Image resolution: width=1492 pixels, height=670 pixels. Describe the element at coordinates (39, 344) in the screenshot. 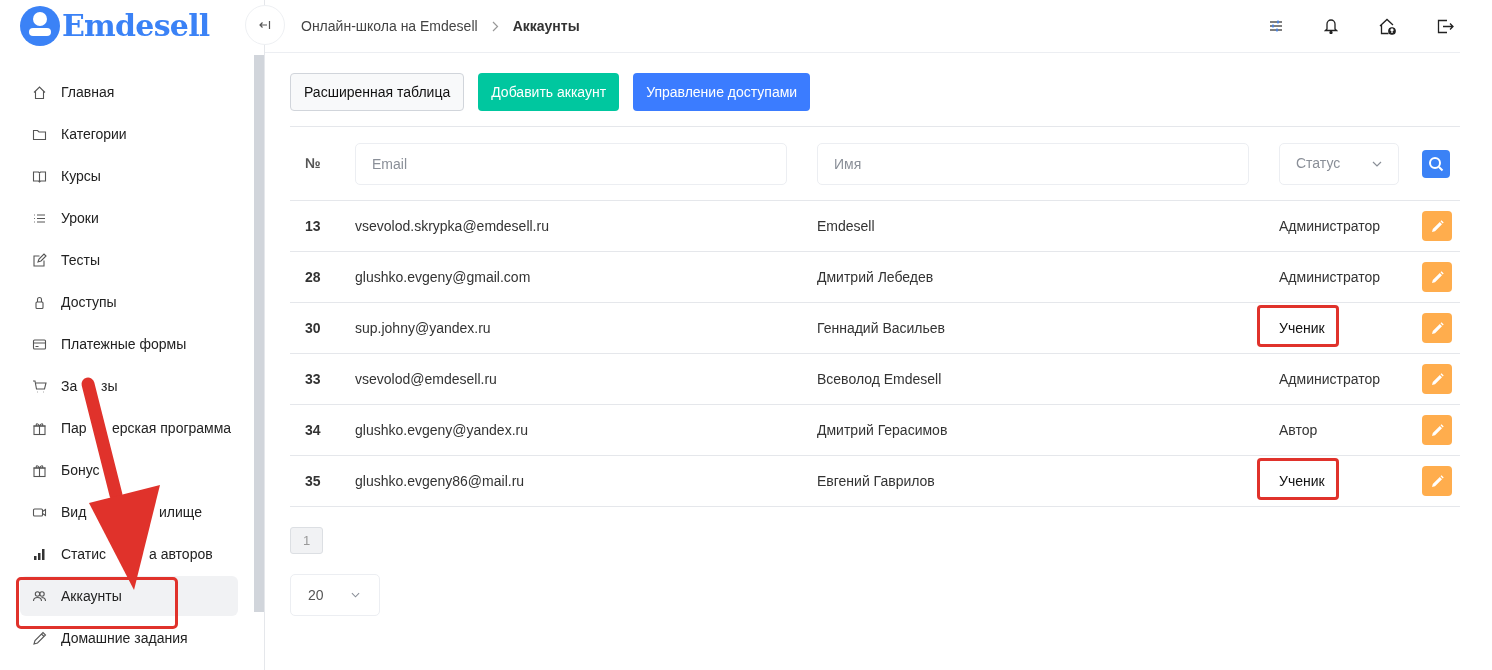

I see `card-icon` at that location.